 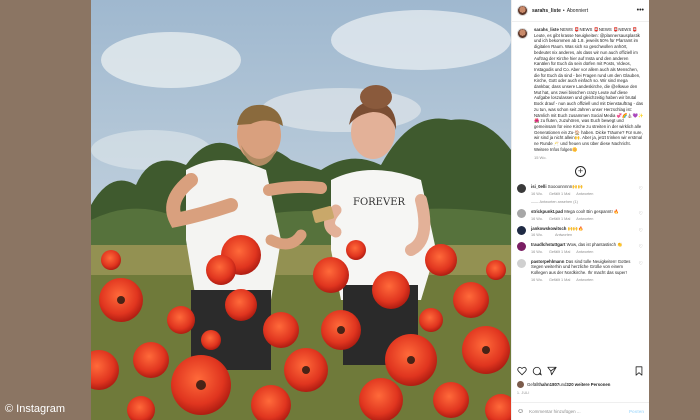 I want to click on view-replies-label: Antworten ansehen (1), so click(x=558, y=202).